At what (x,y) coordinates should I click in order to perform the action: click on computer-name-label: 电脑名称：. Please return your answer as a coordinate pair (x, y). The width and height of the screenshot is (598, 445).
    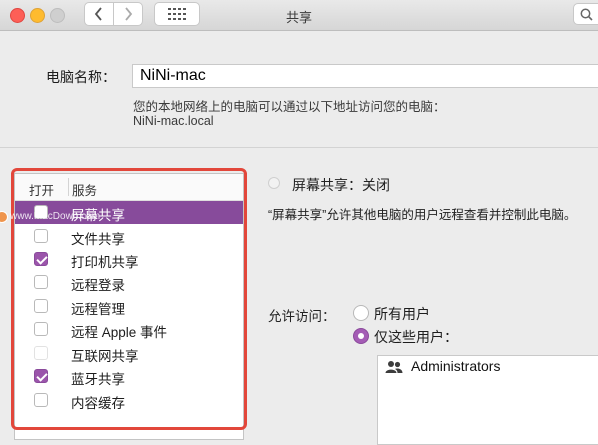
    Looking at the image, I should click on (81, 77).